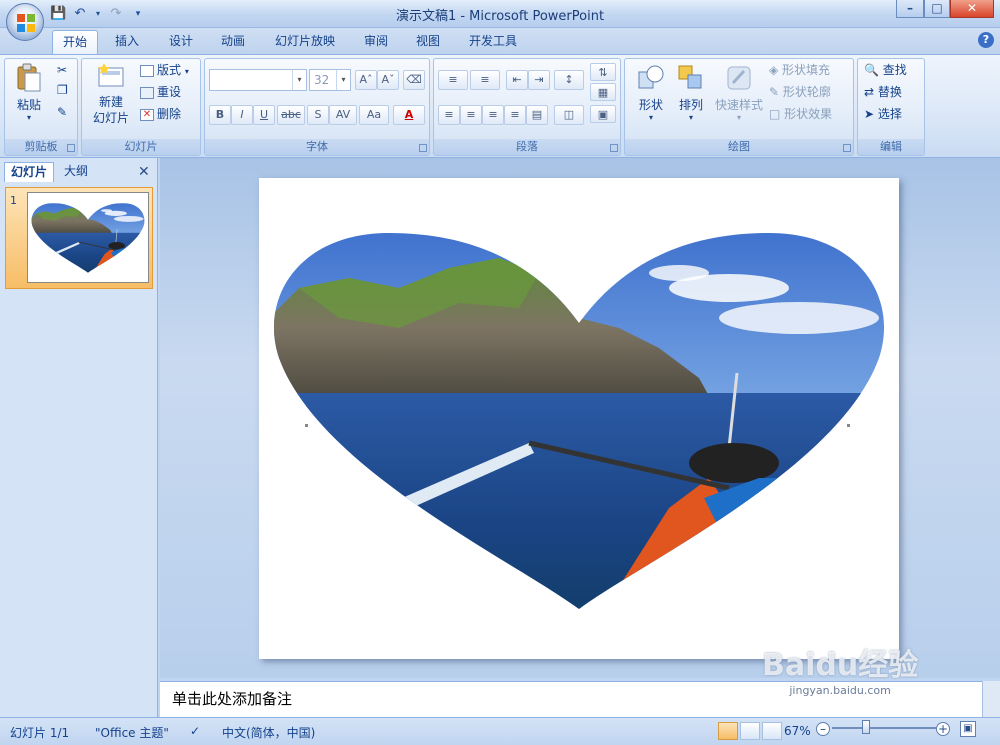  What do you see at coordinates (797, 731) in the screenshot?
I see `zoom-level: 67%` at bounding box center [797, 731].